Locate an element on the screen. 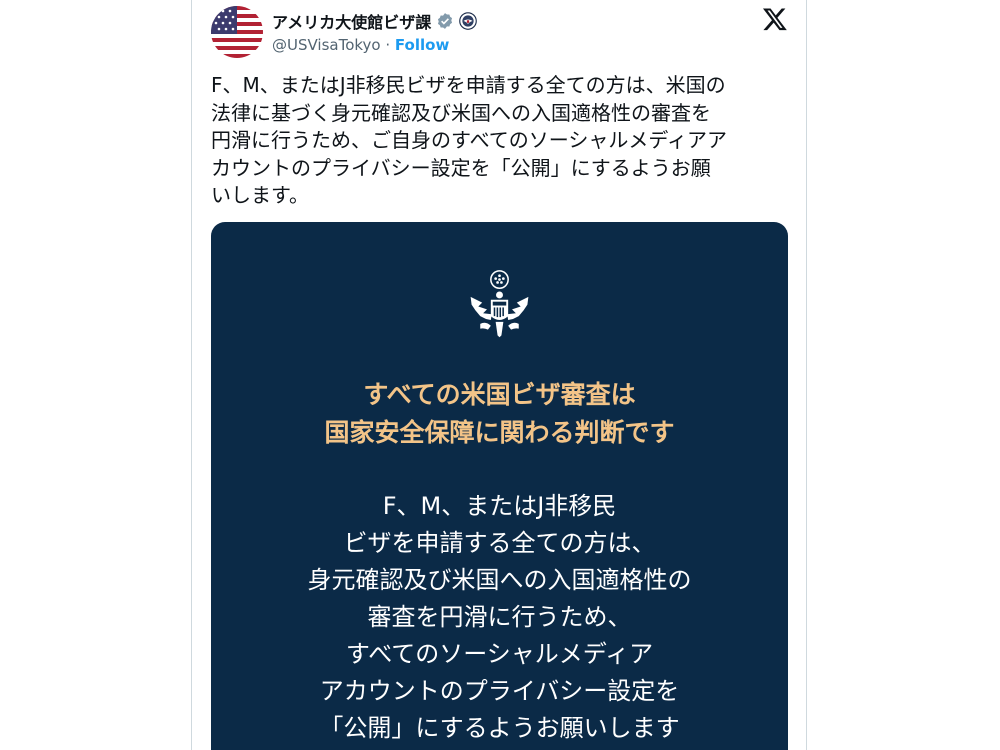 This screenshot has height=750, width=1000. media-headline: すべての米国ビザ審査は 国家安全保障に関わる判断です is located at coordinates (499, 414).